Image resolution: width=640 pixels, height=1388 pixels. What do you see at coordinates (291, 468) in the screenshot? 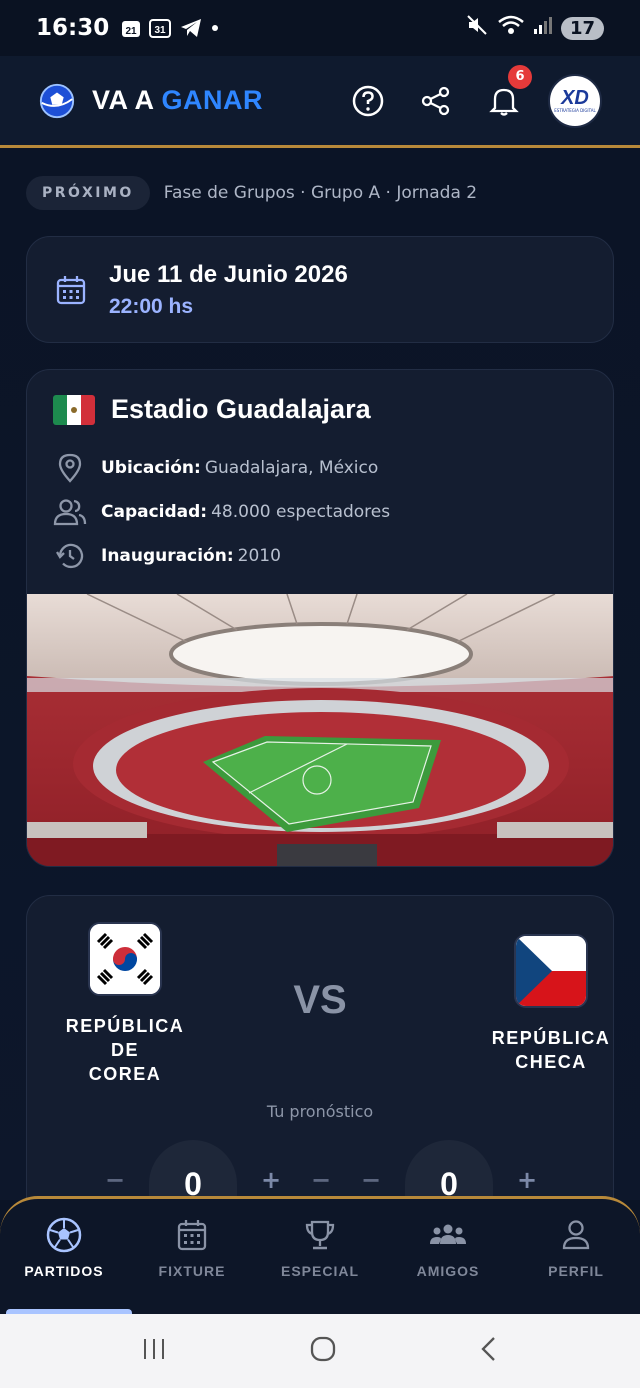
I see `location-value: Guadalajara, México` at bounding box center [291, 468].